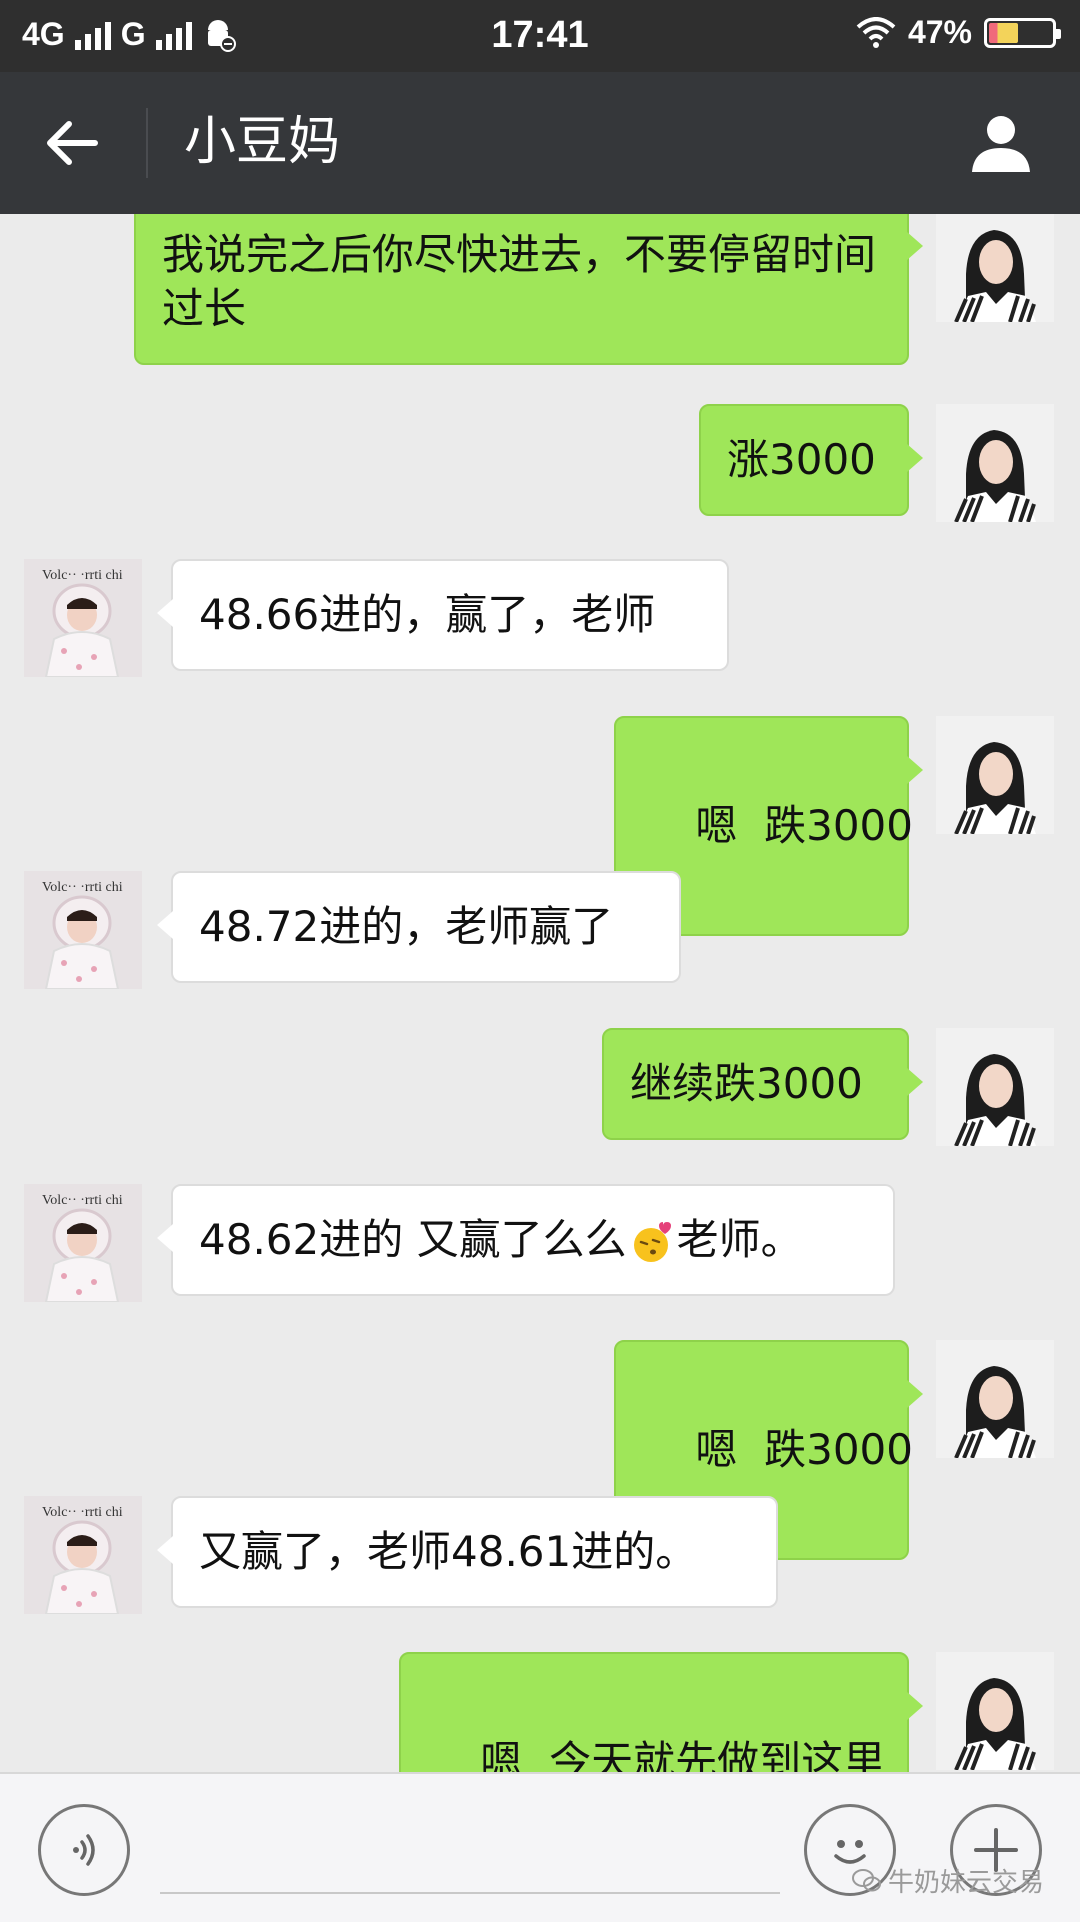  Describe the element at coordinates (262, 142) in the screenshot. I see `chat-title: 小豆妈` at that location.